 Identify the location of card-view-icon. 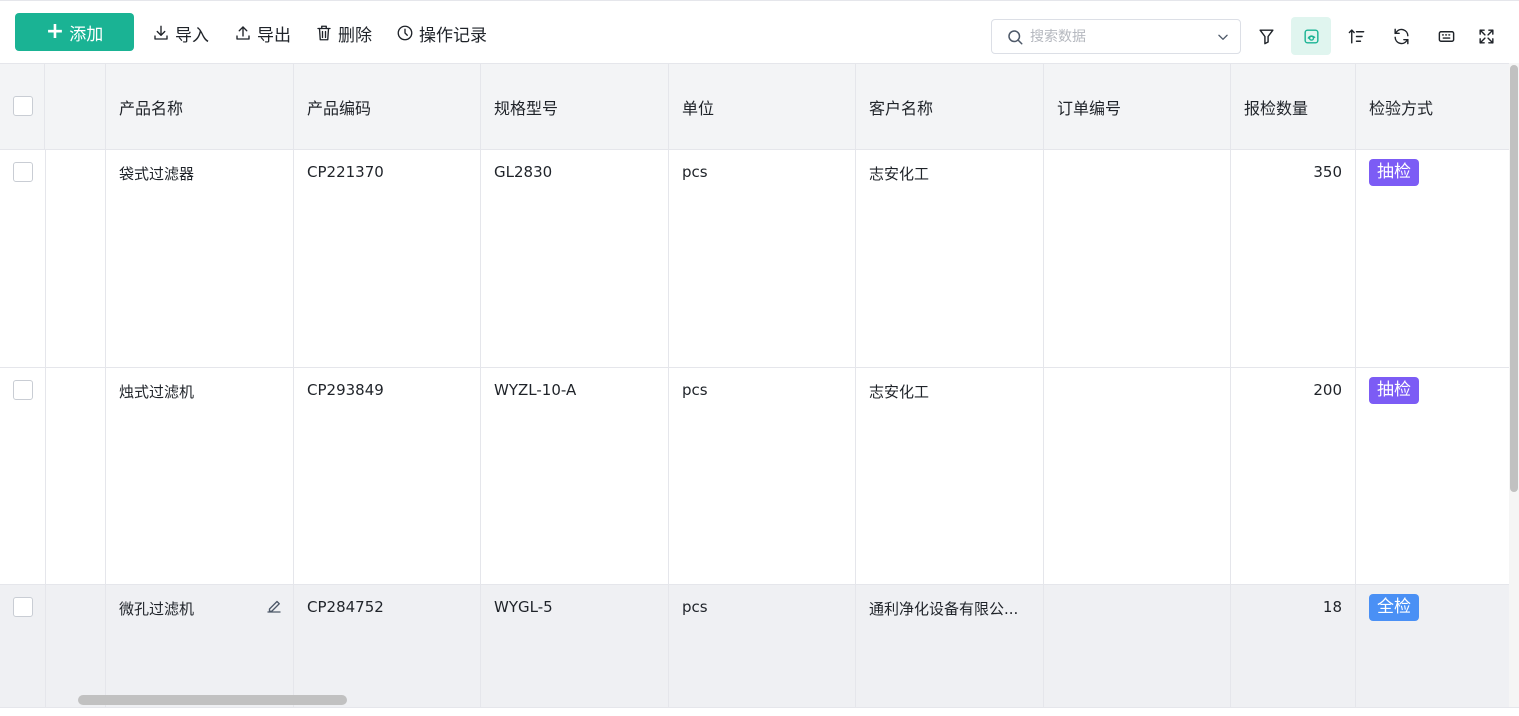
(1311, 36).